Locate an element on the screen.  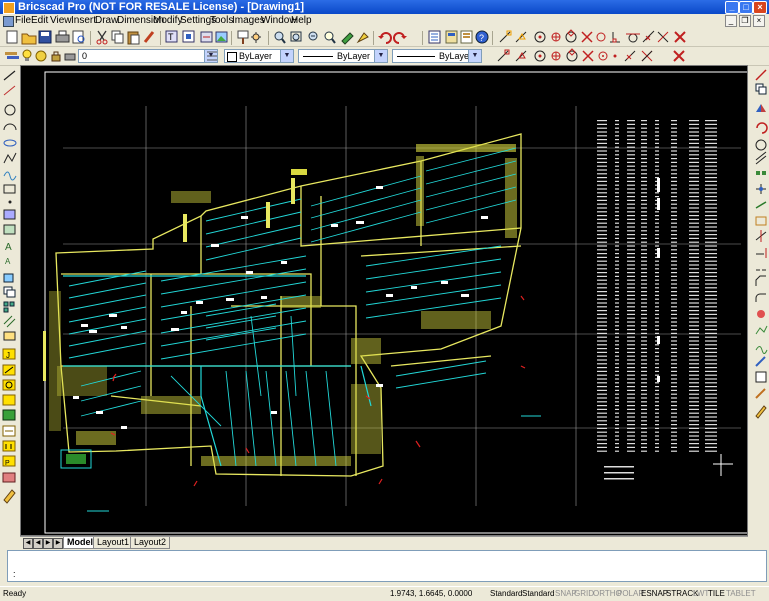
menu-draw: Draw is located at coordinates (106, 20).